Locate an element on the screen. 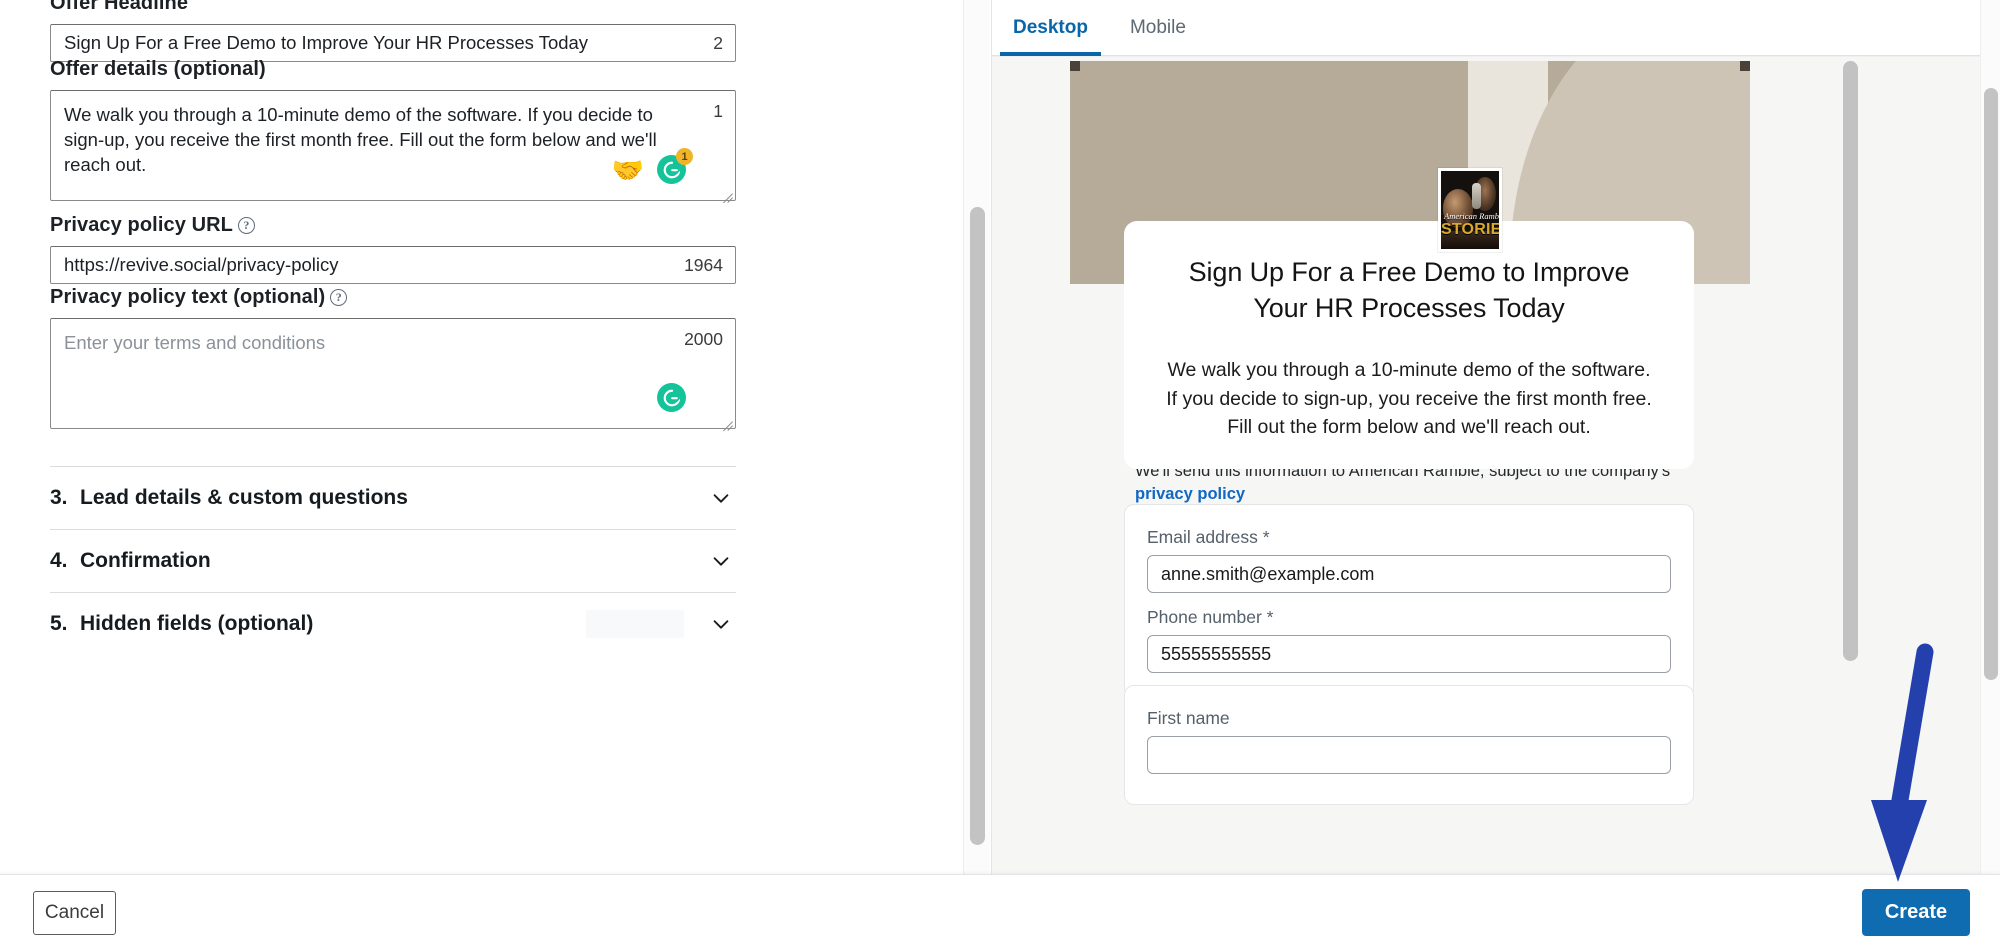 This screenshot has width=2000, height=951. offer-headline-label: Offer Headline is located at coordinates (119, 7).